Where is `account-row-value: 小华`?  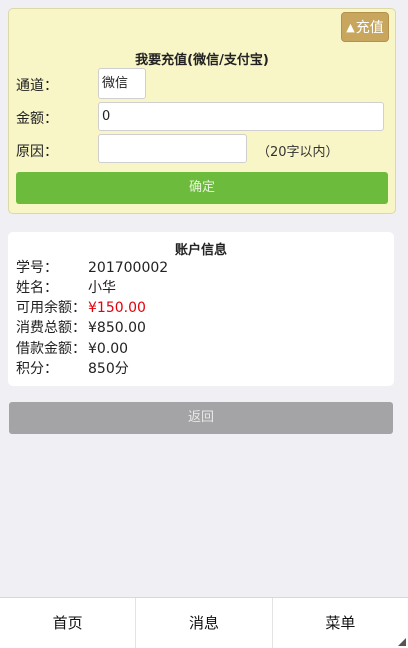 account-row-value: 小华 is located at coordinates (102, 288).